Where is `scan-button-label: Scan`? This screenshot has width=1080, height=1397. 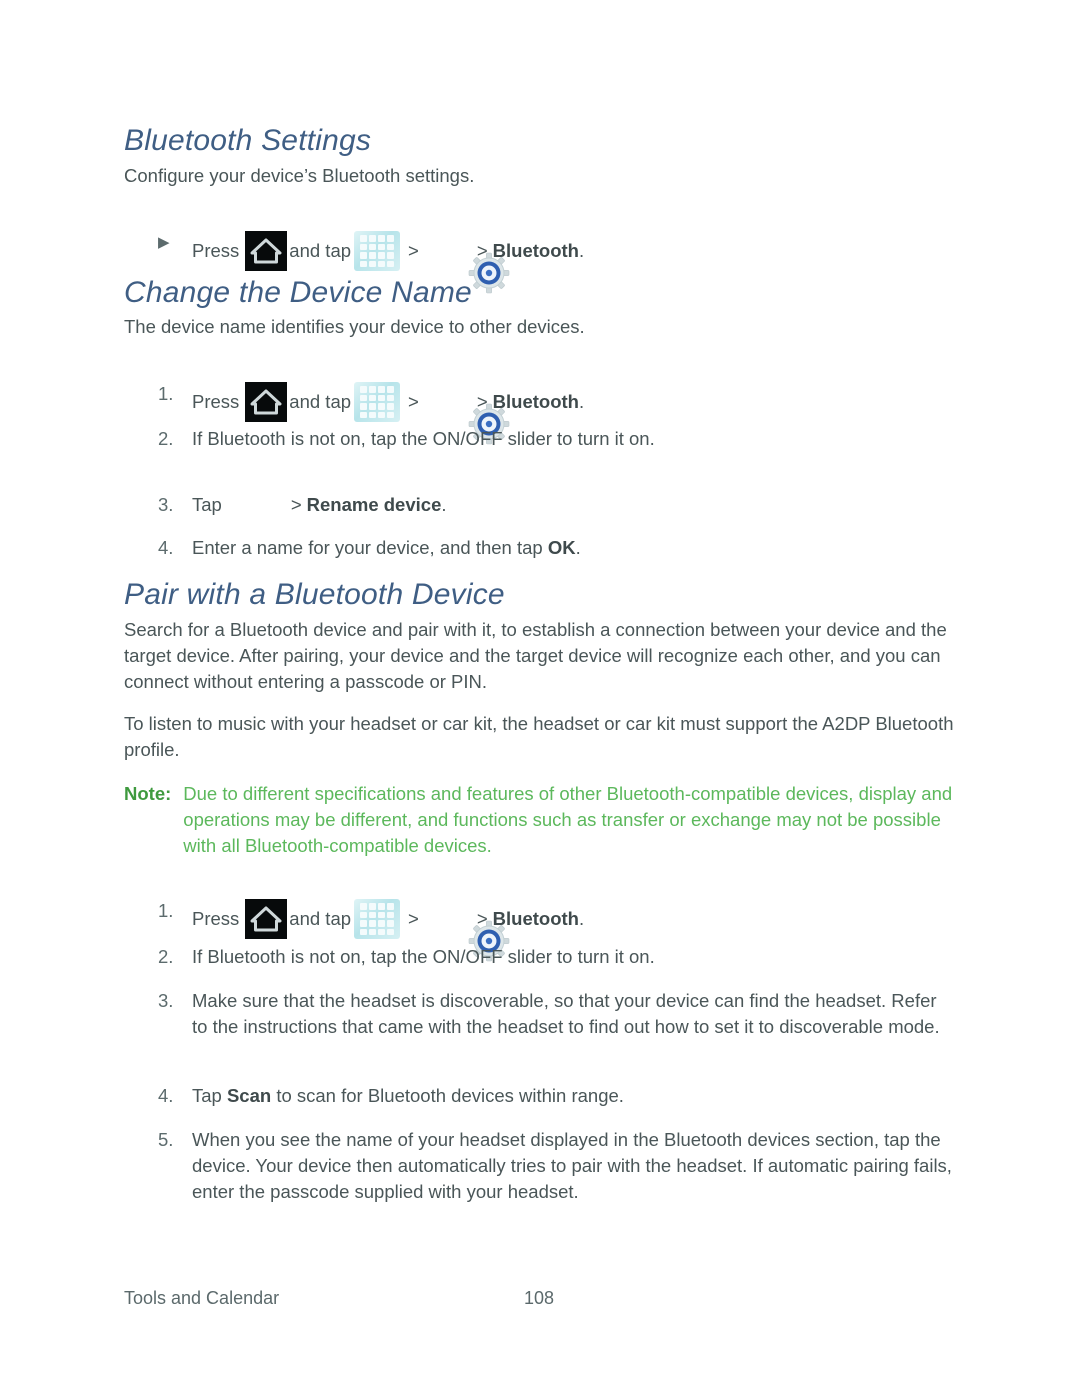 scan-button-label: Scan is located at coordinates (249, 1095).